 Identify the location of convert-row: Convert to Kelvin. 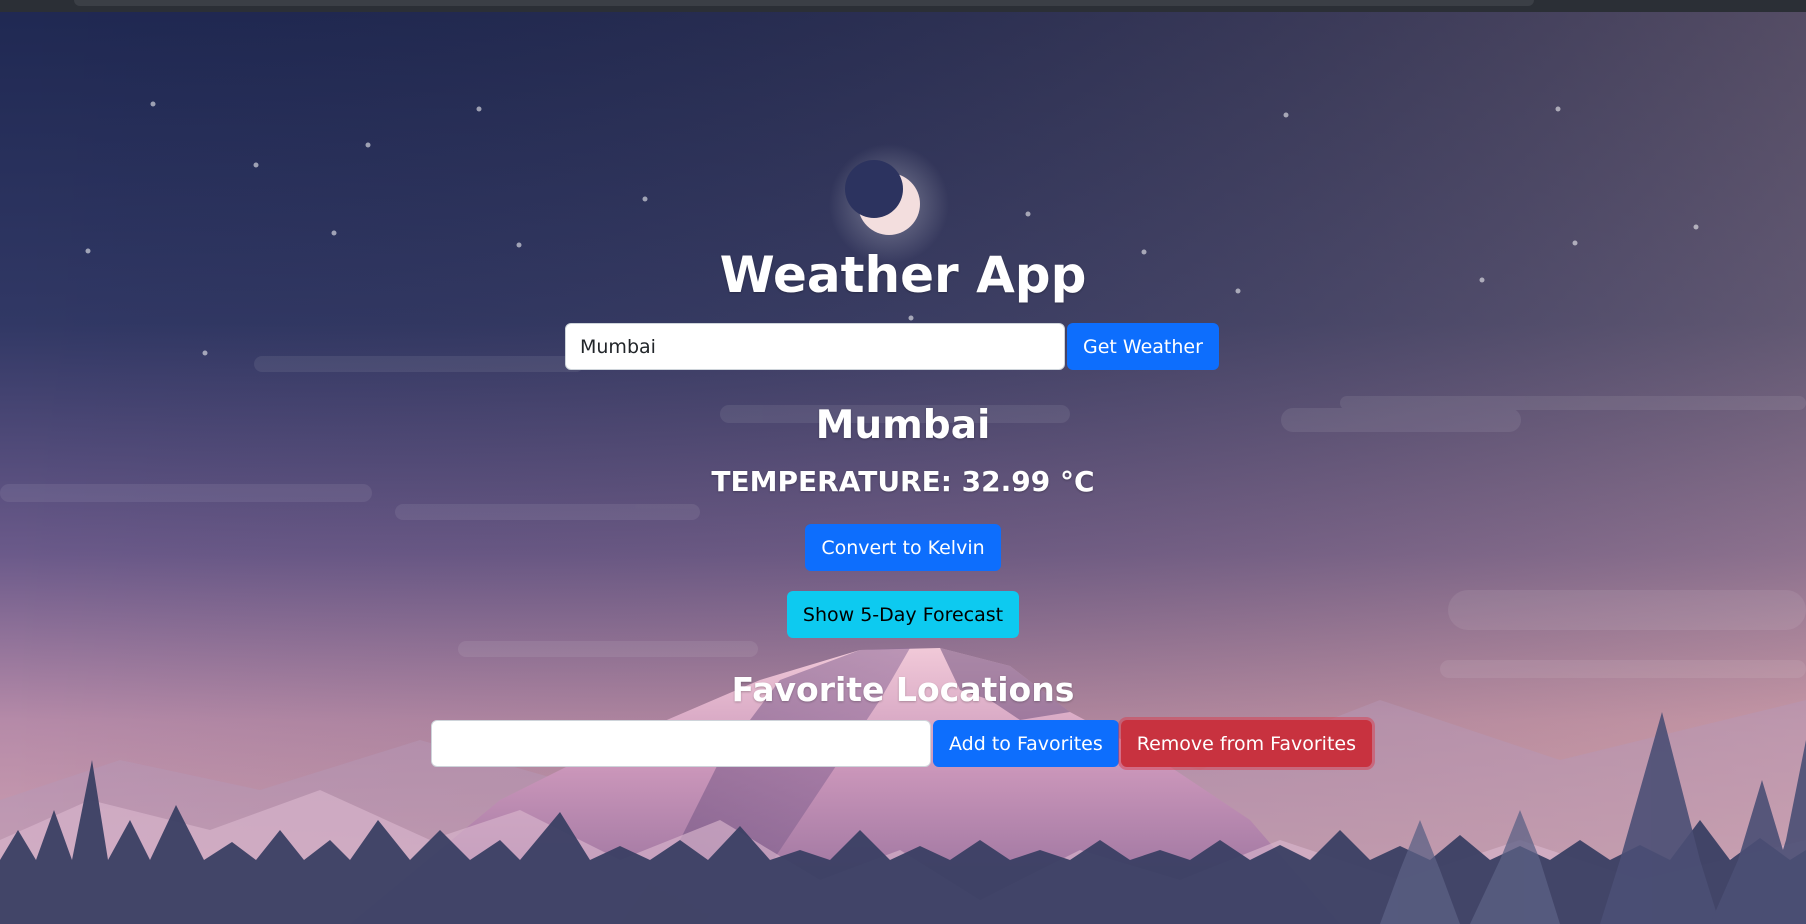
(903, 547).